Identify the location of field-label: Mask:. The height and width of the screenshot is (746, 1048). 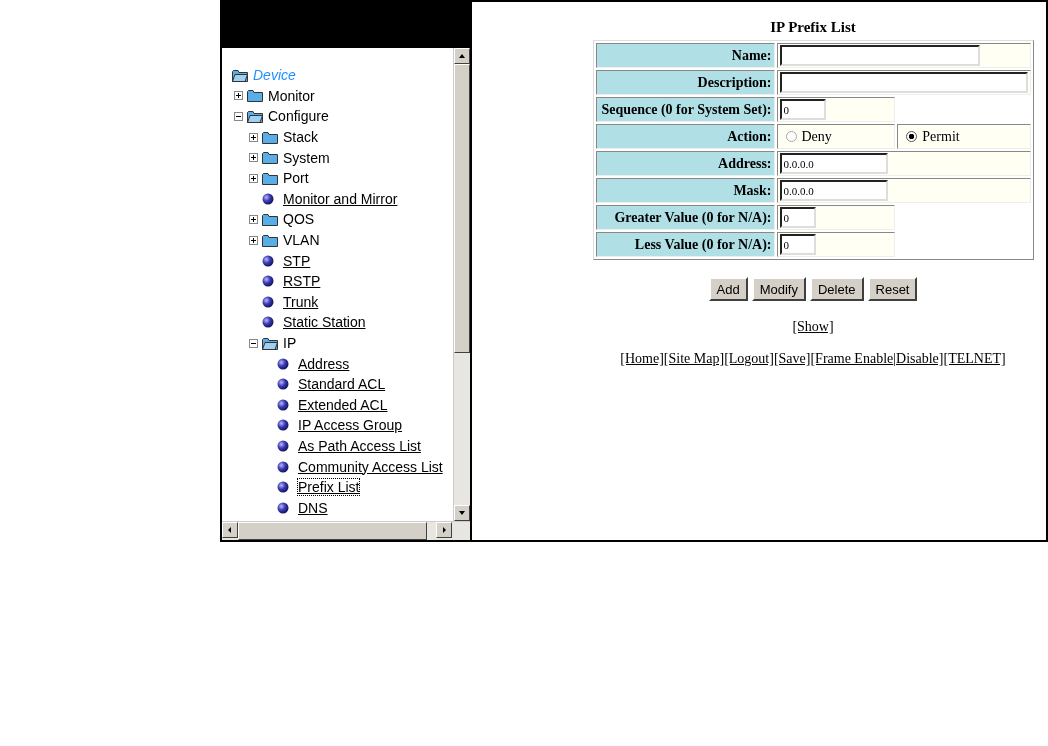
(685, 190).